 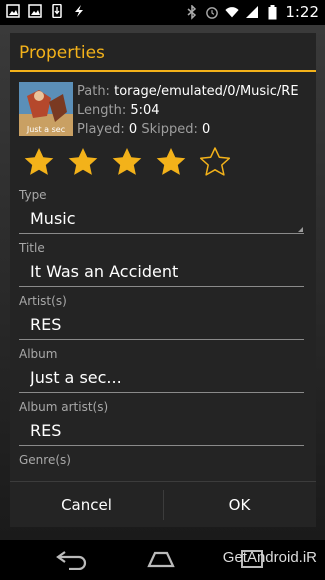 I want to click on dropdown-caret-icon, so click(x=300, y=229).